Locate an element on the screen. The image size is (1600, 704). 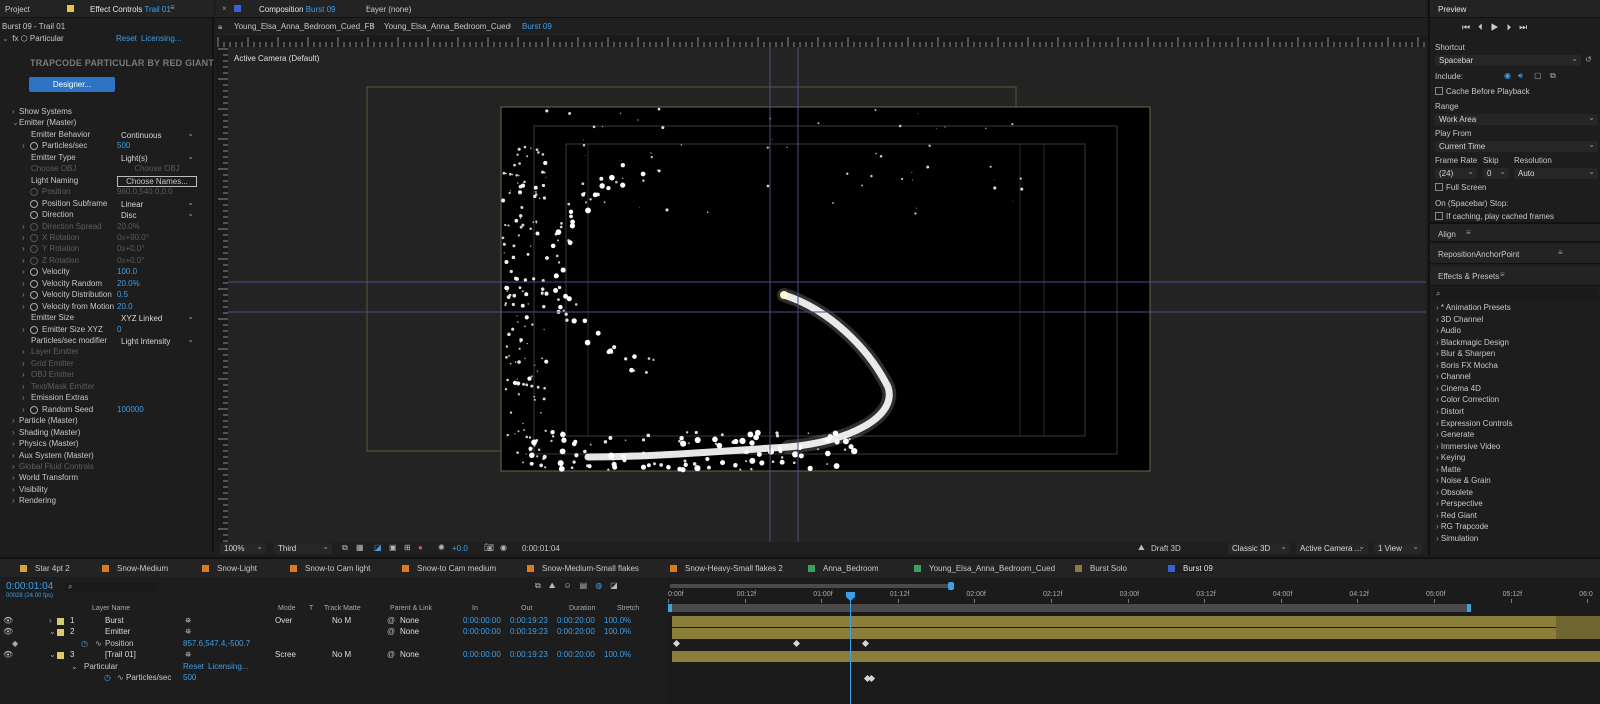
effects-category-item: › Distort is located at coordinates (1450, 411).